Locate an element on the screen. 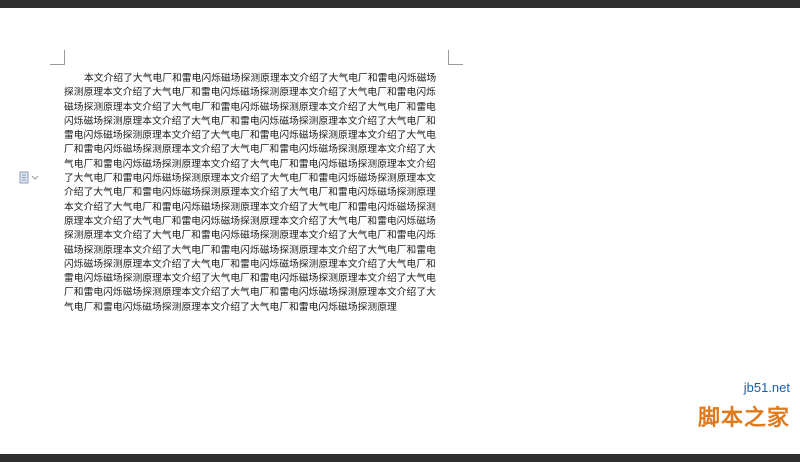  margin-corner-top-left is located at coordinates (57, 57).